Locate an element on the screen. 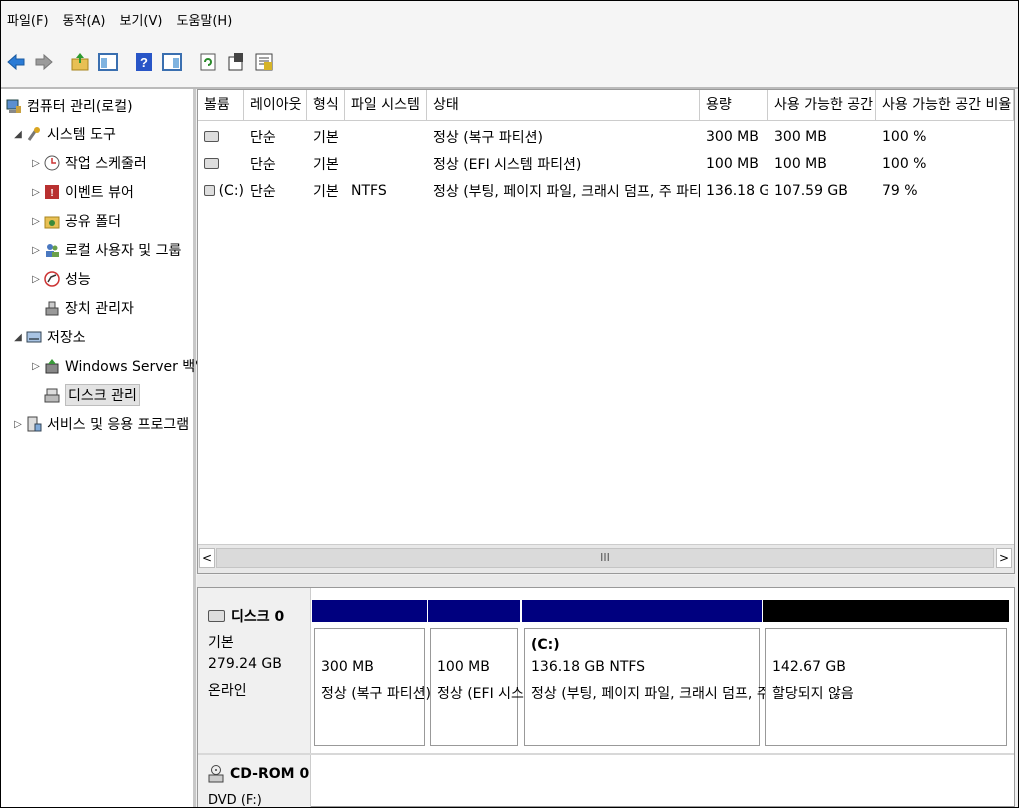 This screenshot has width=1021, height=810. help-icon: ? is located at coordinates (144, 62).